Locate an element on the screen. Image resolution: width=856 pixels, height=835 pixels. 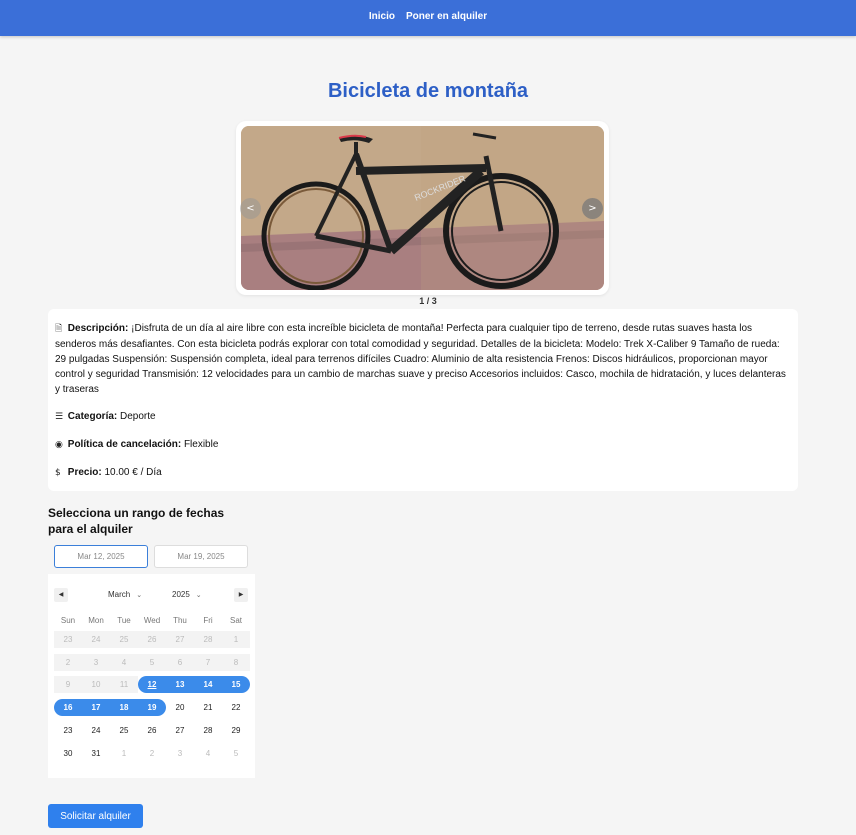
nav-link-inicio: Inicio is located at coordinates (382, 16).